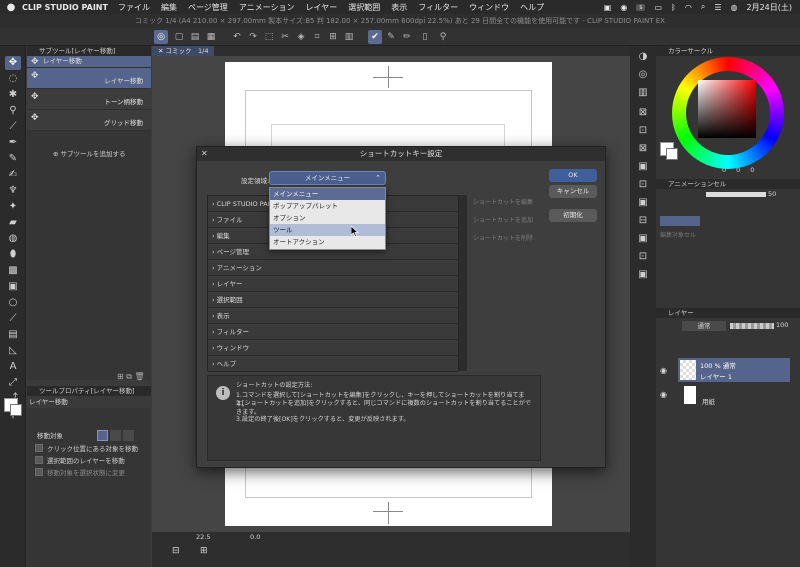  What do you see at coordinates (573, 215) in the screenshot?
I see `reset-button: 初期化` at bounding box center [573, 215].